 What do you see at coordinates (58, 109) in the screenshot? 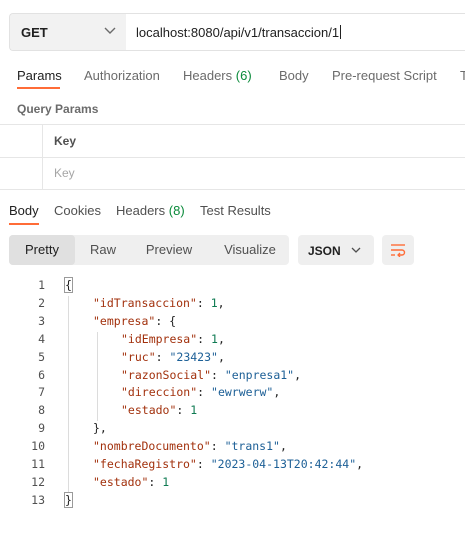
I see `query-params-title: Query Params` at bounding box center [58, 109].